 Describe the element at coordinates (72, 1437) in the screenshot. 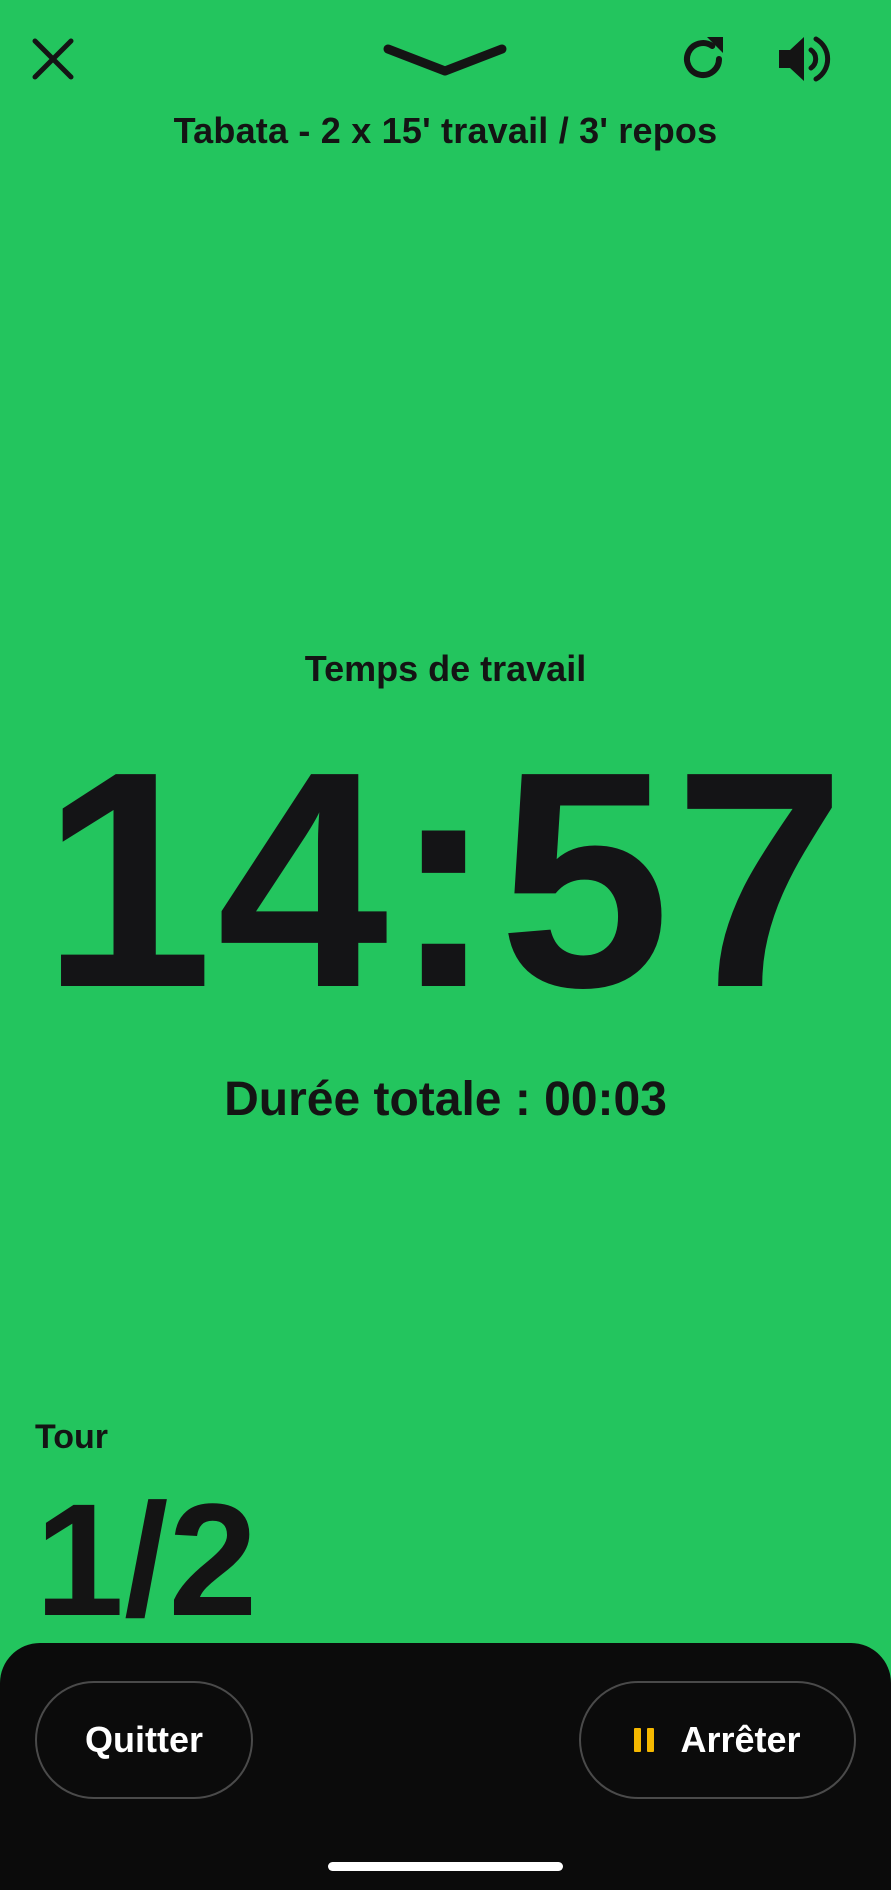

I see `round-label: Tour` at that location.